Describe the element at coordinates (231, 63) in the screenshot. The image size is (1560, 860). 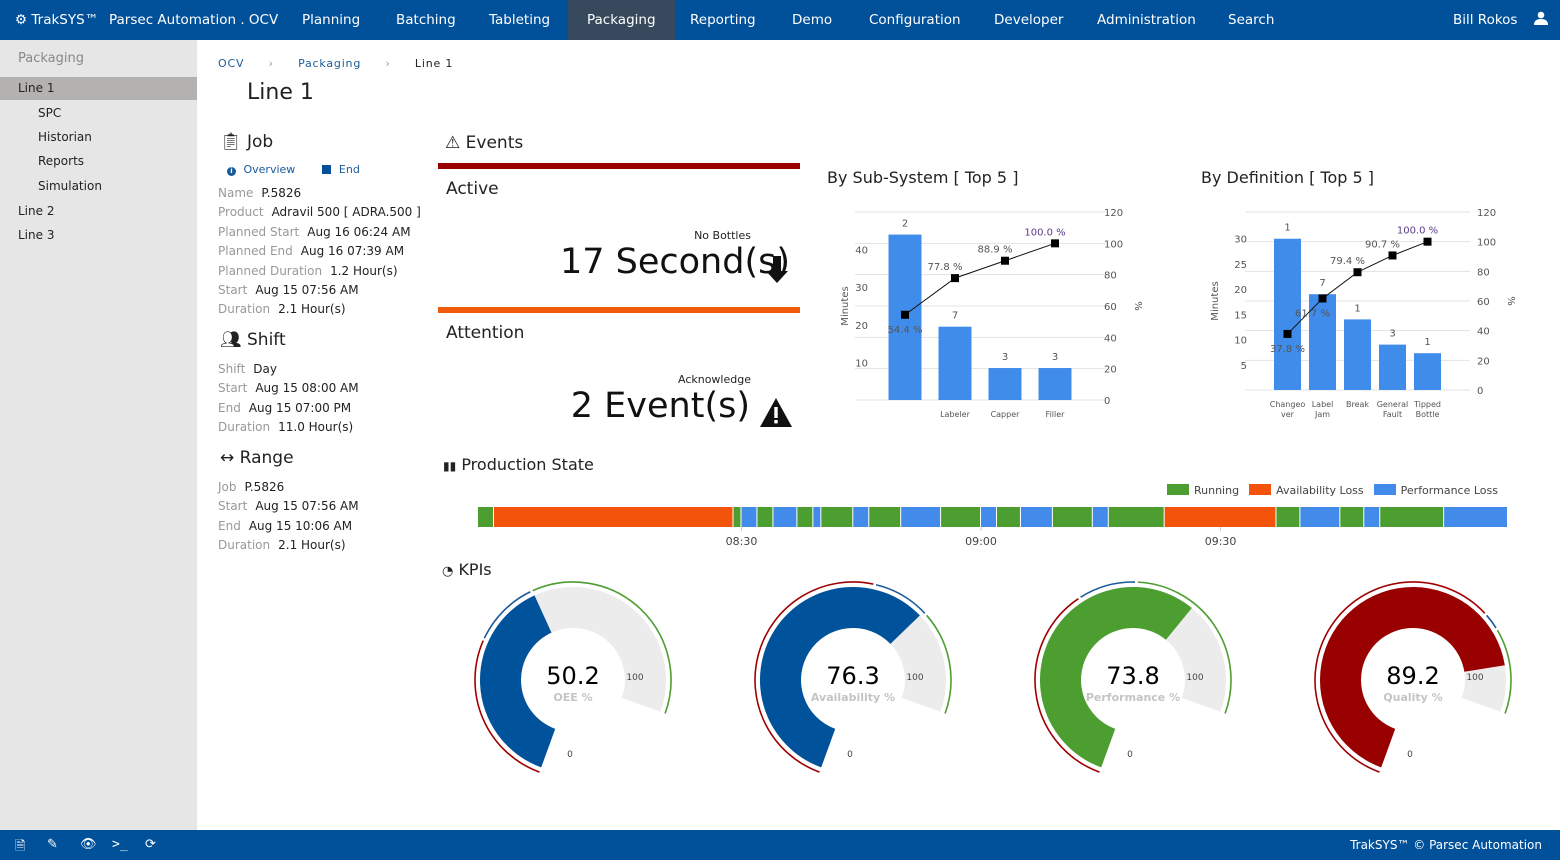
I see `breadcrumb-ocv: OCV` at that location.